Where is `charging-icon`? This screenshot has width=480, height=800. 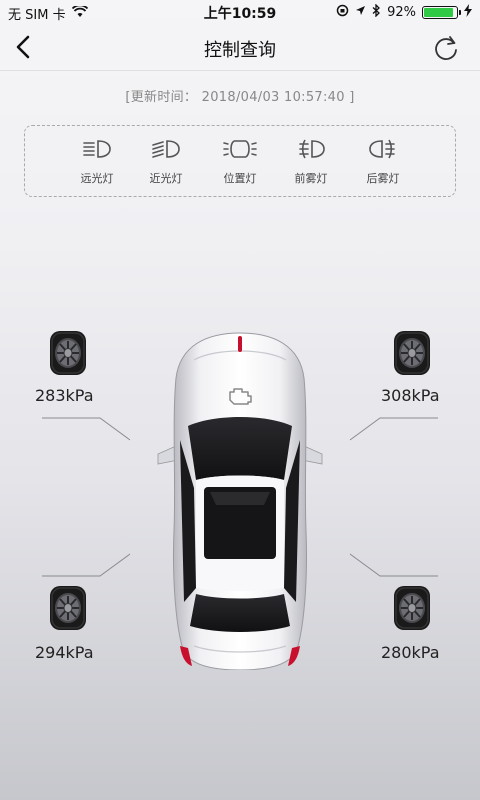
charging-icon is located at coordinates (468, 12).